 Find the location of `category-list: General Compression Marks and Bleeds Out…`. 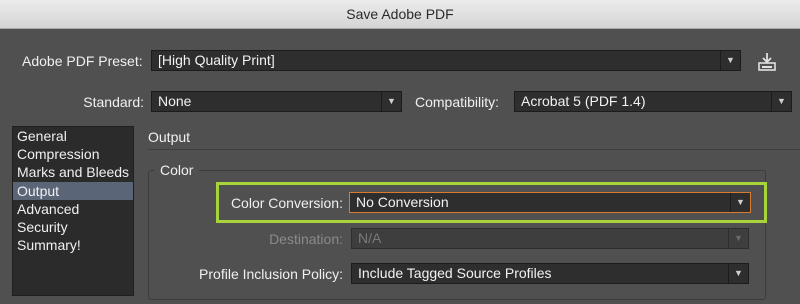

category-list: General Compression Marks and Bleeds Out… is located at coordinates (73, 211).